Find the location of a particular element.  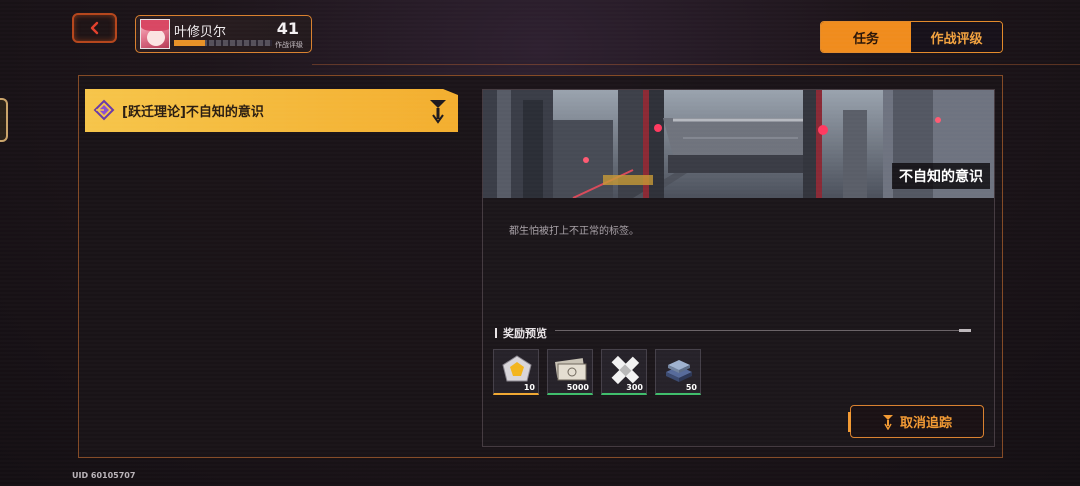

cancel-tracking-button: 取消追踪 is located at coordinates (916, 421).